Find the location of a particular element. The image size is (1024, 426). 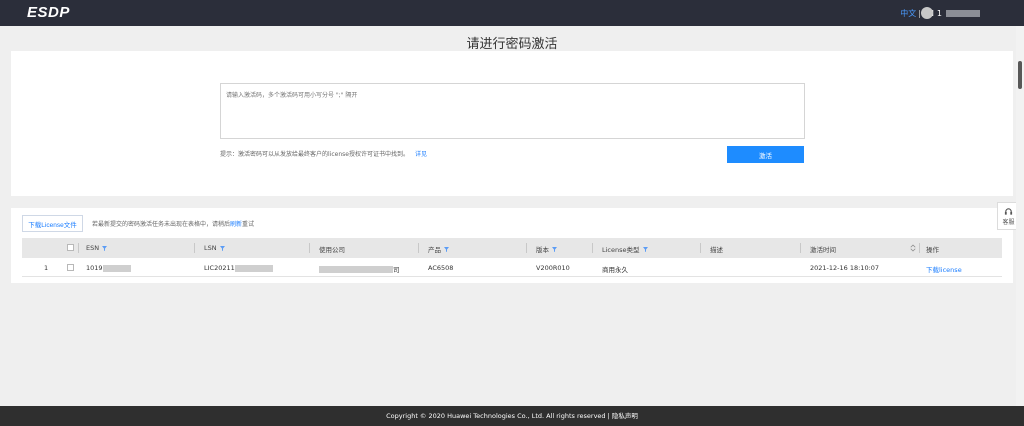

column-company-label: 使用公司 is located at coordinates (332, 250).